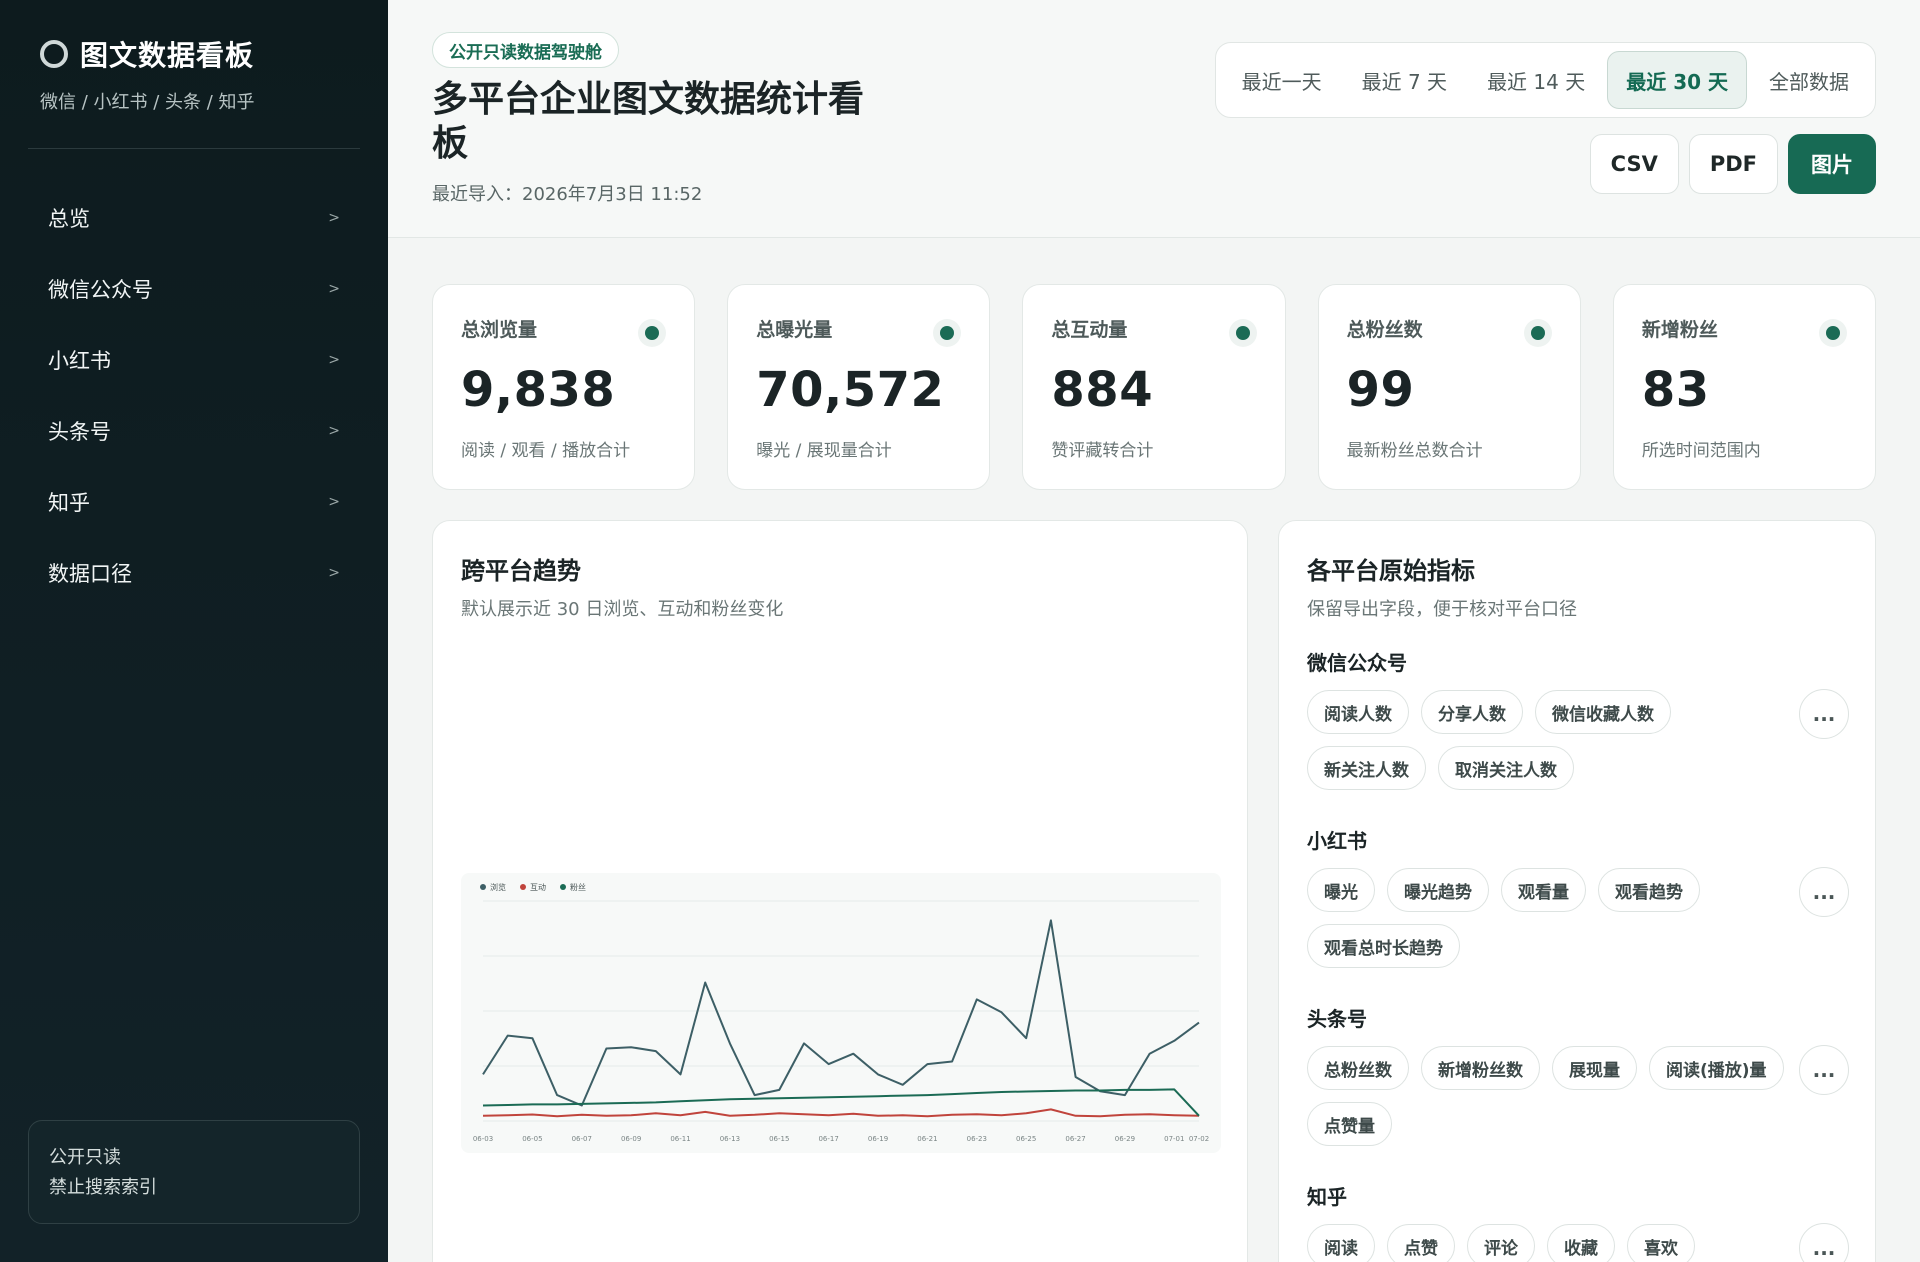 This screenshot has height=1262, width=1920. Describe the element at coordinates (1438, 890) in the screenshot. I see `metric-chip: 曝光趋势` at that location.